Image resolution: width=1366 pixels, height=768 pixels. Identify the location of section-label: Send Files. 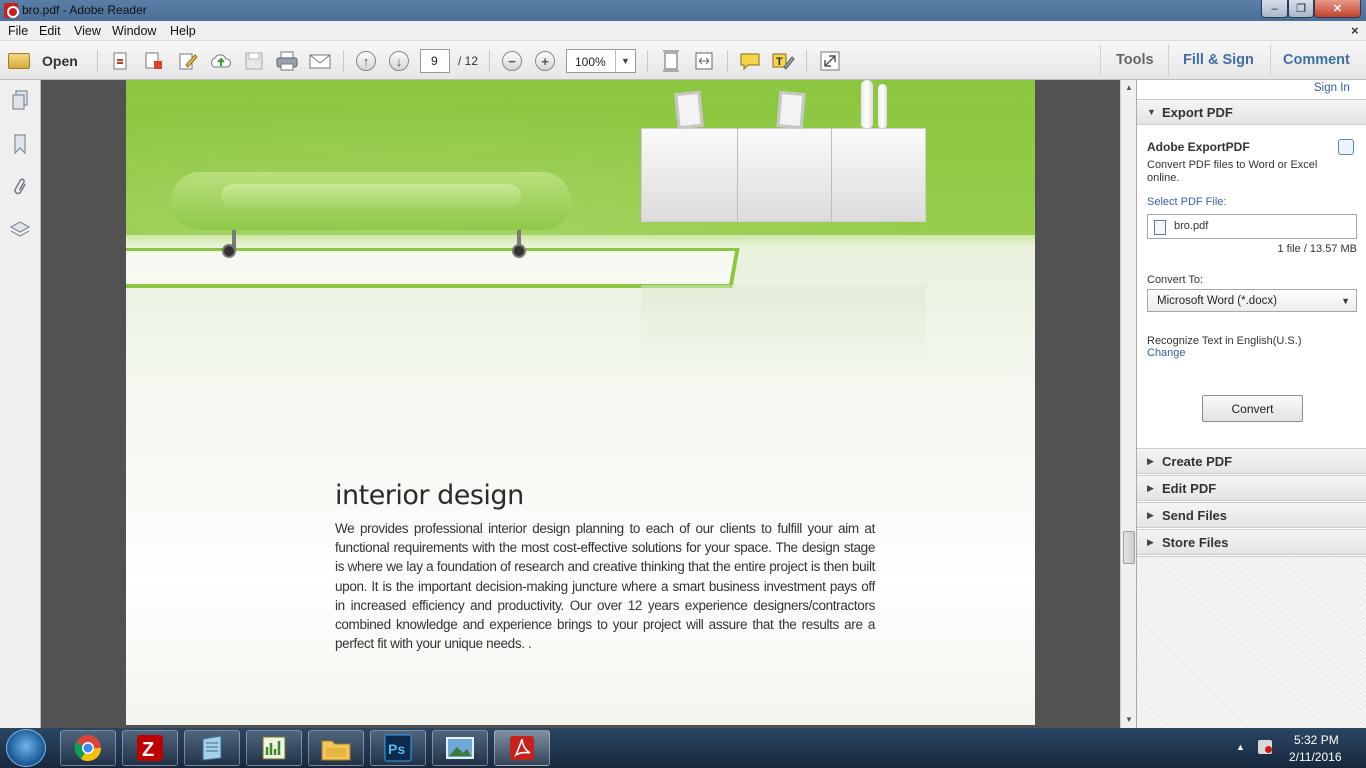
(1195, 515).